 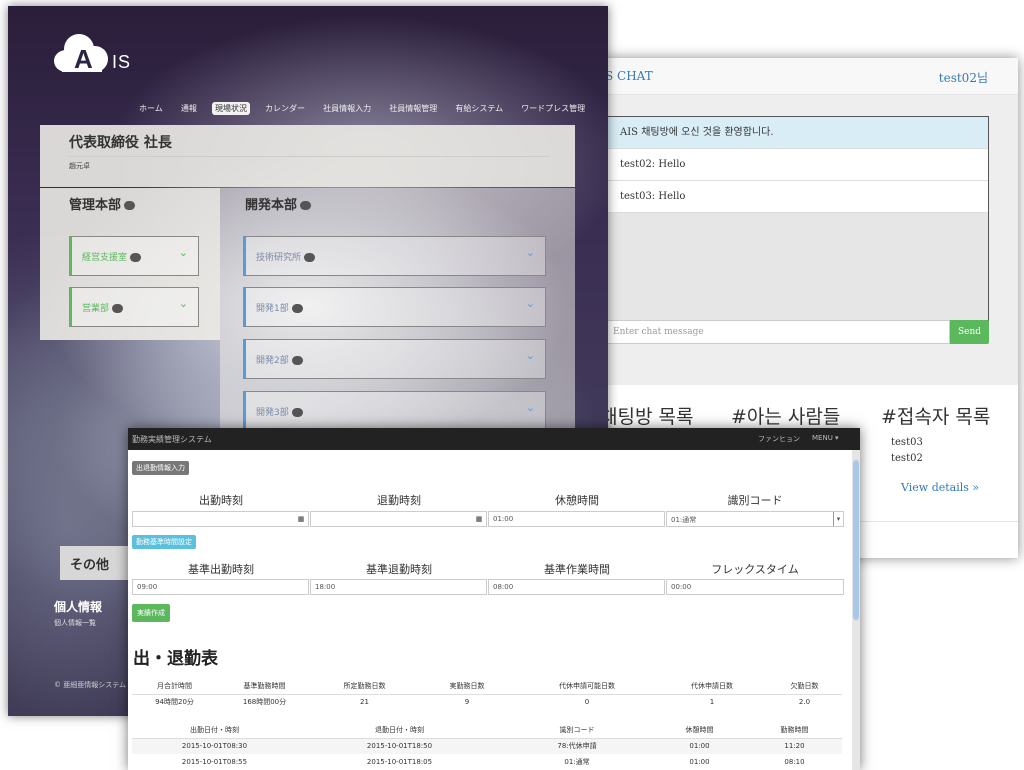 I want to click on nav-item-employee-input: 社員情報入力, so click(x=347, y=108).